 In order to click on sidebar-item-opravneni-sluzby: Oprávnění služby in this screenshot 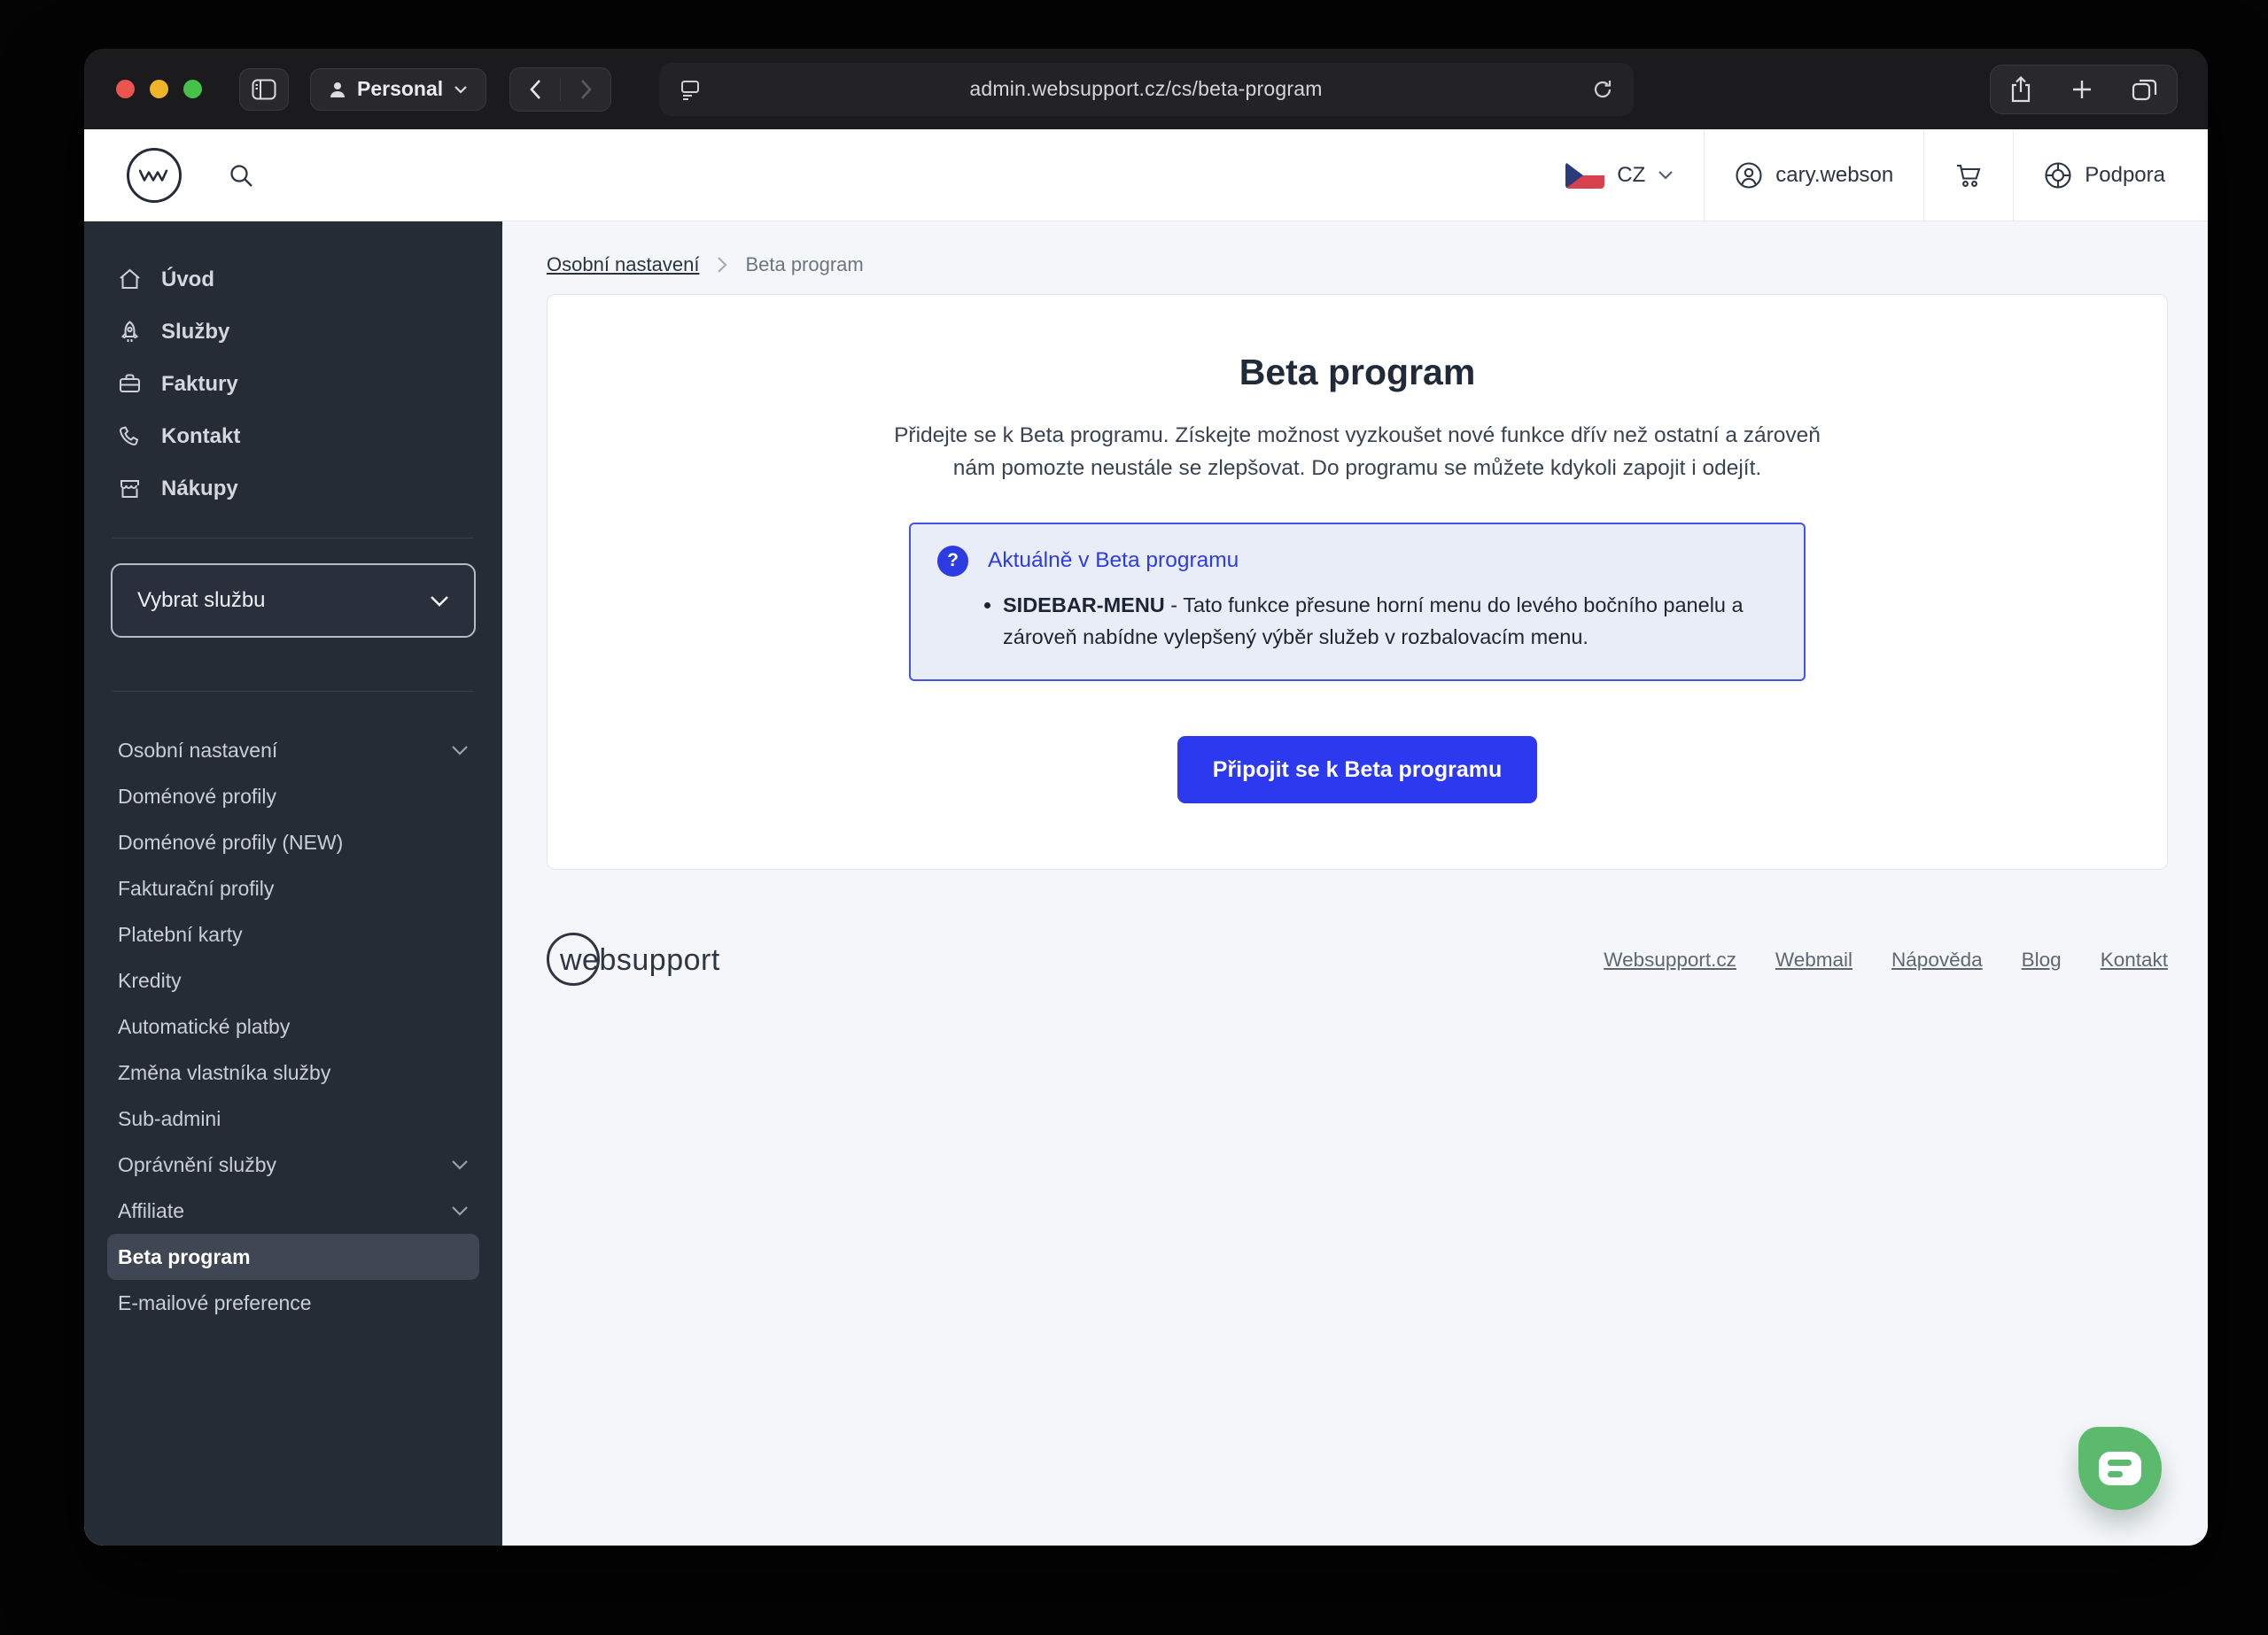, I will do `click(293, 1165)`.